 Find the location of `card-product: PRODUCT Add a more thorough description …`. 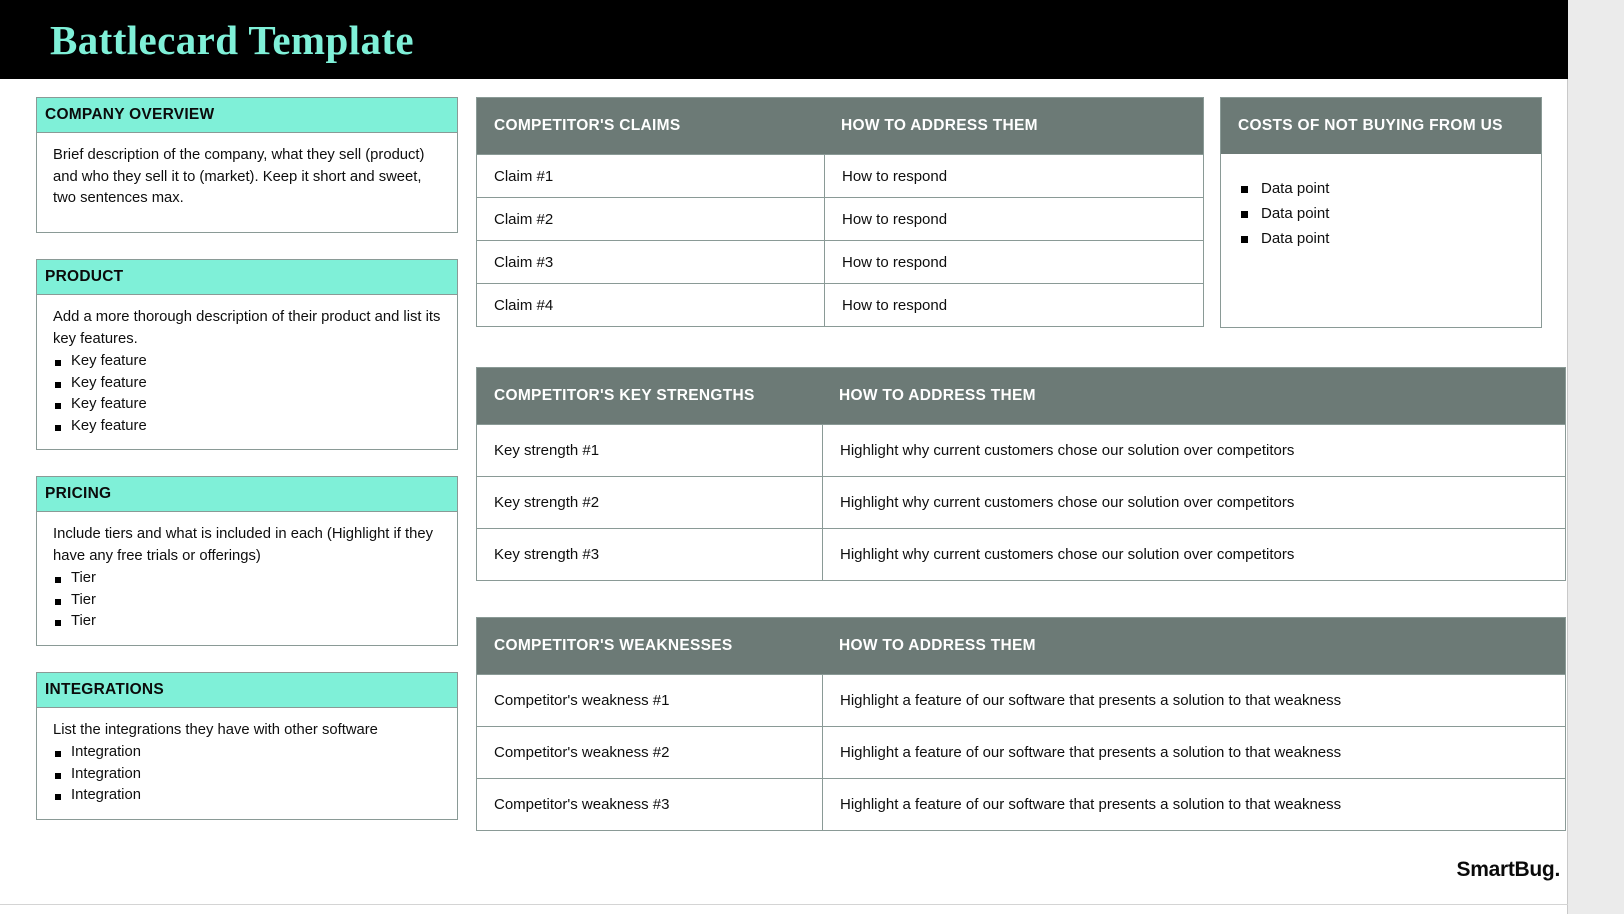

card-product: PRODUCT Add a more thorough description … is located at coordinates (247, 354).